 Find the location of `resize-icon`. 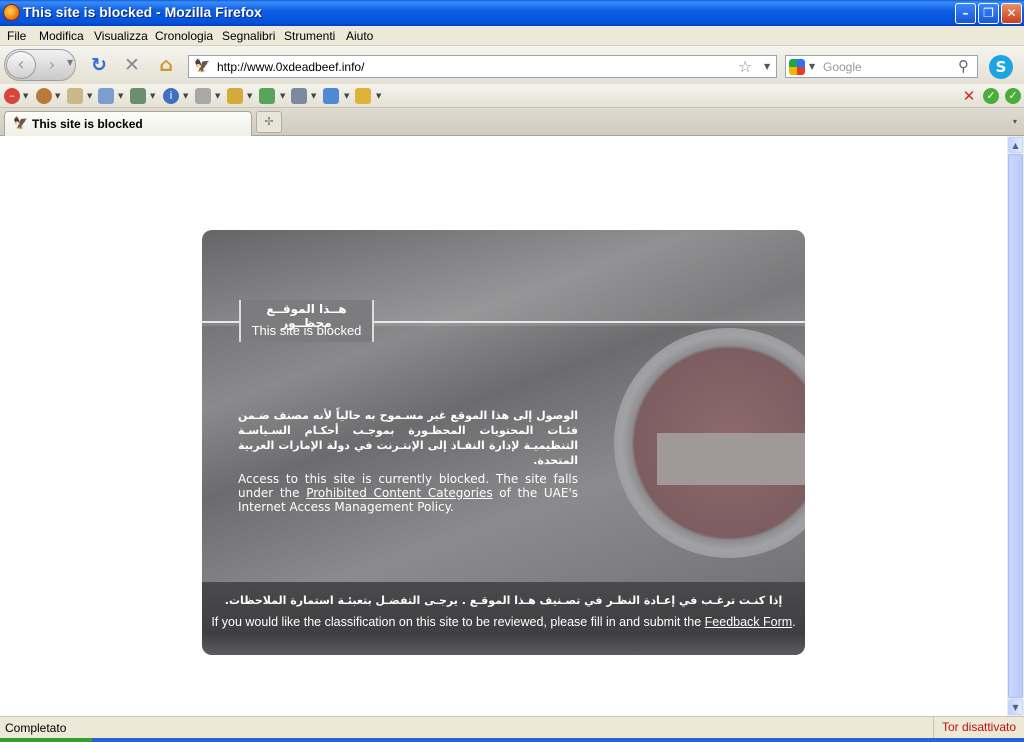

resize-icon is located at coordinates (267, 96).